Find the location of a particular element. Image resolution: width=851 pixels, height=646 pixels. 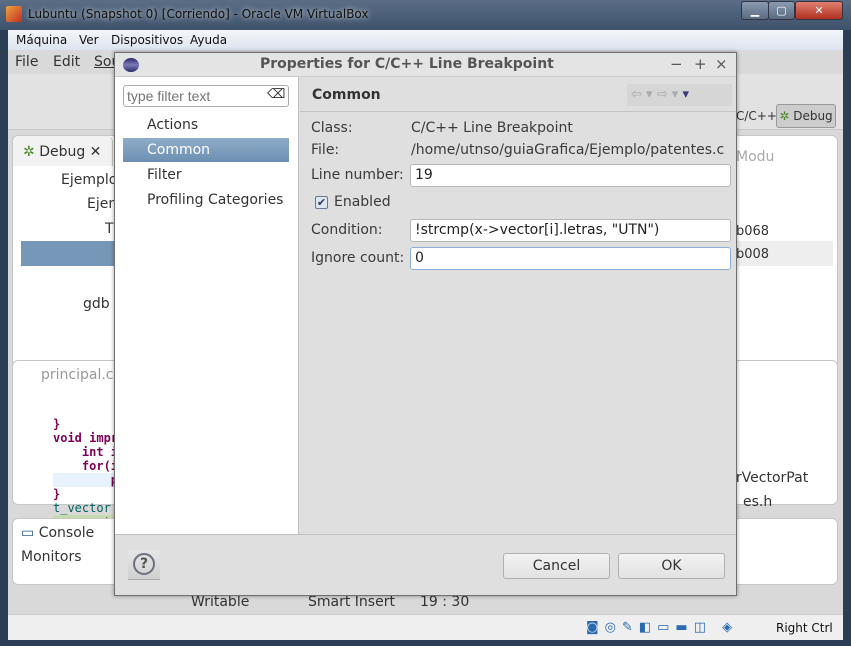

ignore-count-input: 0 is located at coordinates (570, 258).